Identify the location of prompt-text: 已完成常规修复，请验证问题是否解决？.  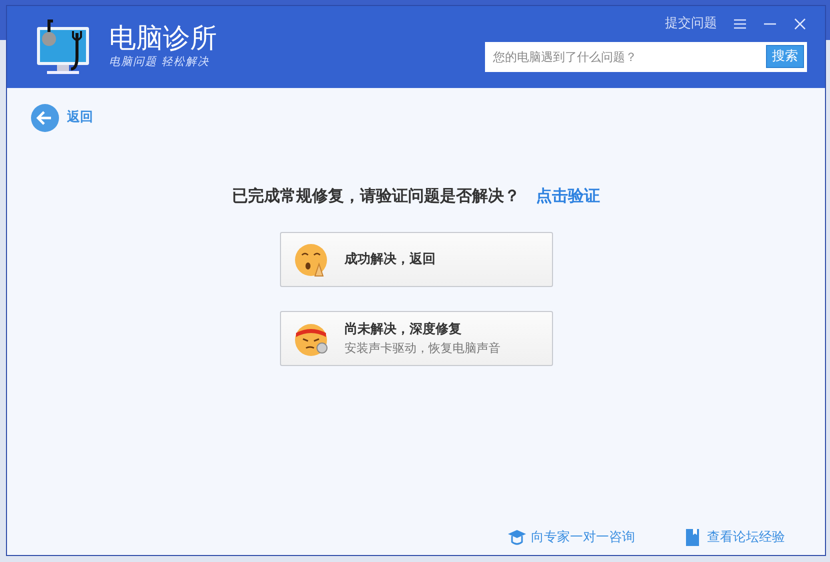
(376, 196).